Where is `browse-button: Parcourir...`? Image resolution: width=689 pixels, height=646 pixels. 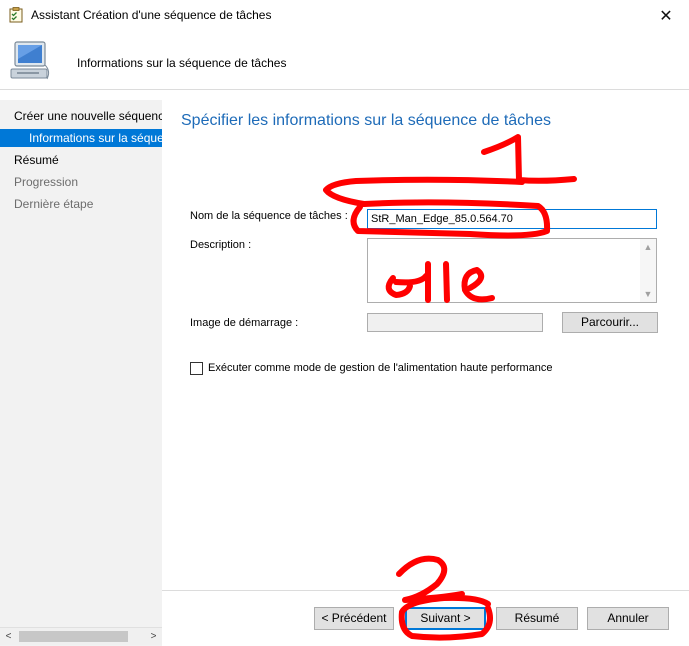 browse-button: Parcourir... is located at coordinates (610, 322).